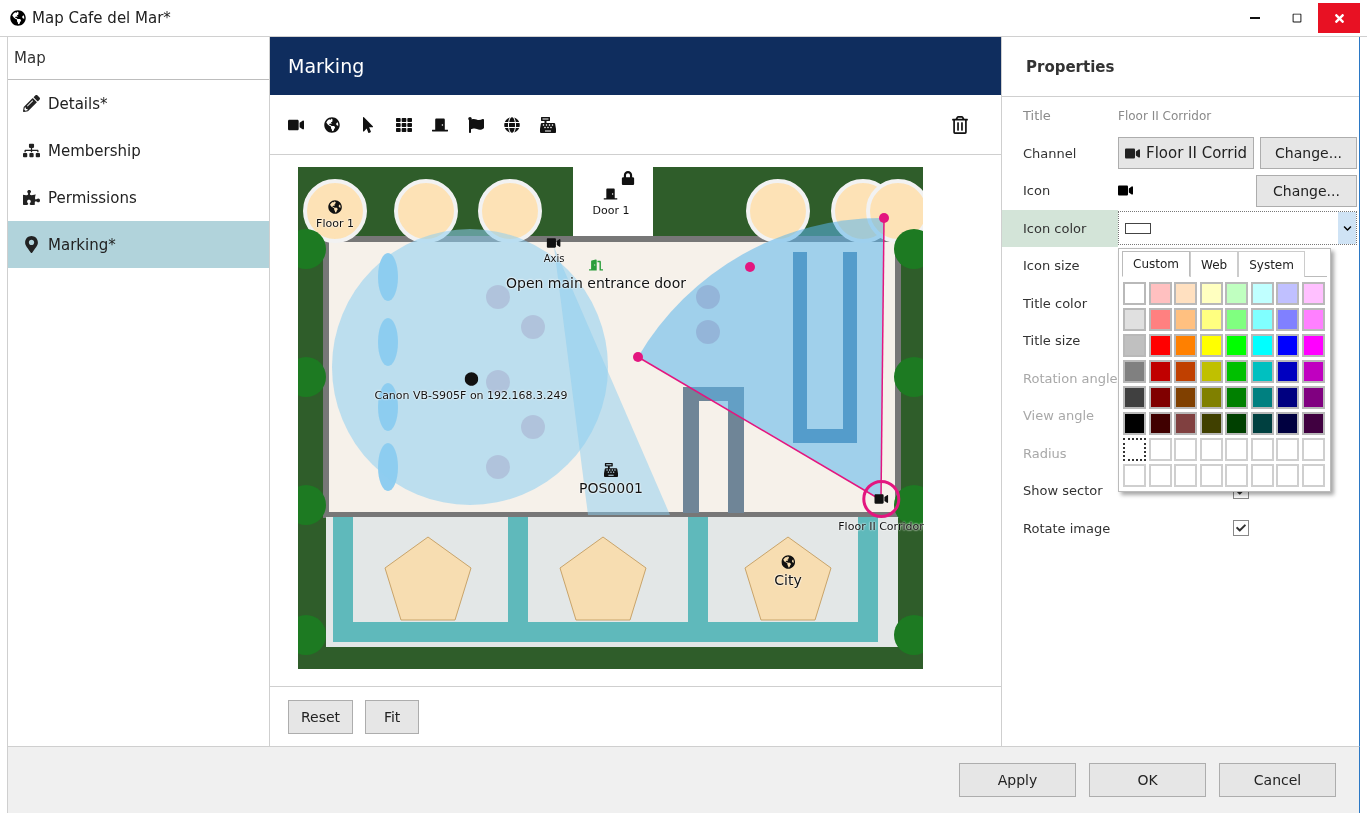 The width and height of the screenshot is (1367, 813). I want to click on close-icon, so click(1339, 18).